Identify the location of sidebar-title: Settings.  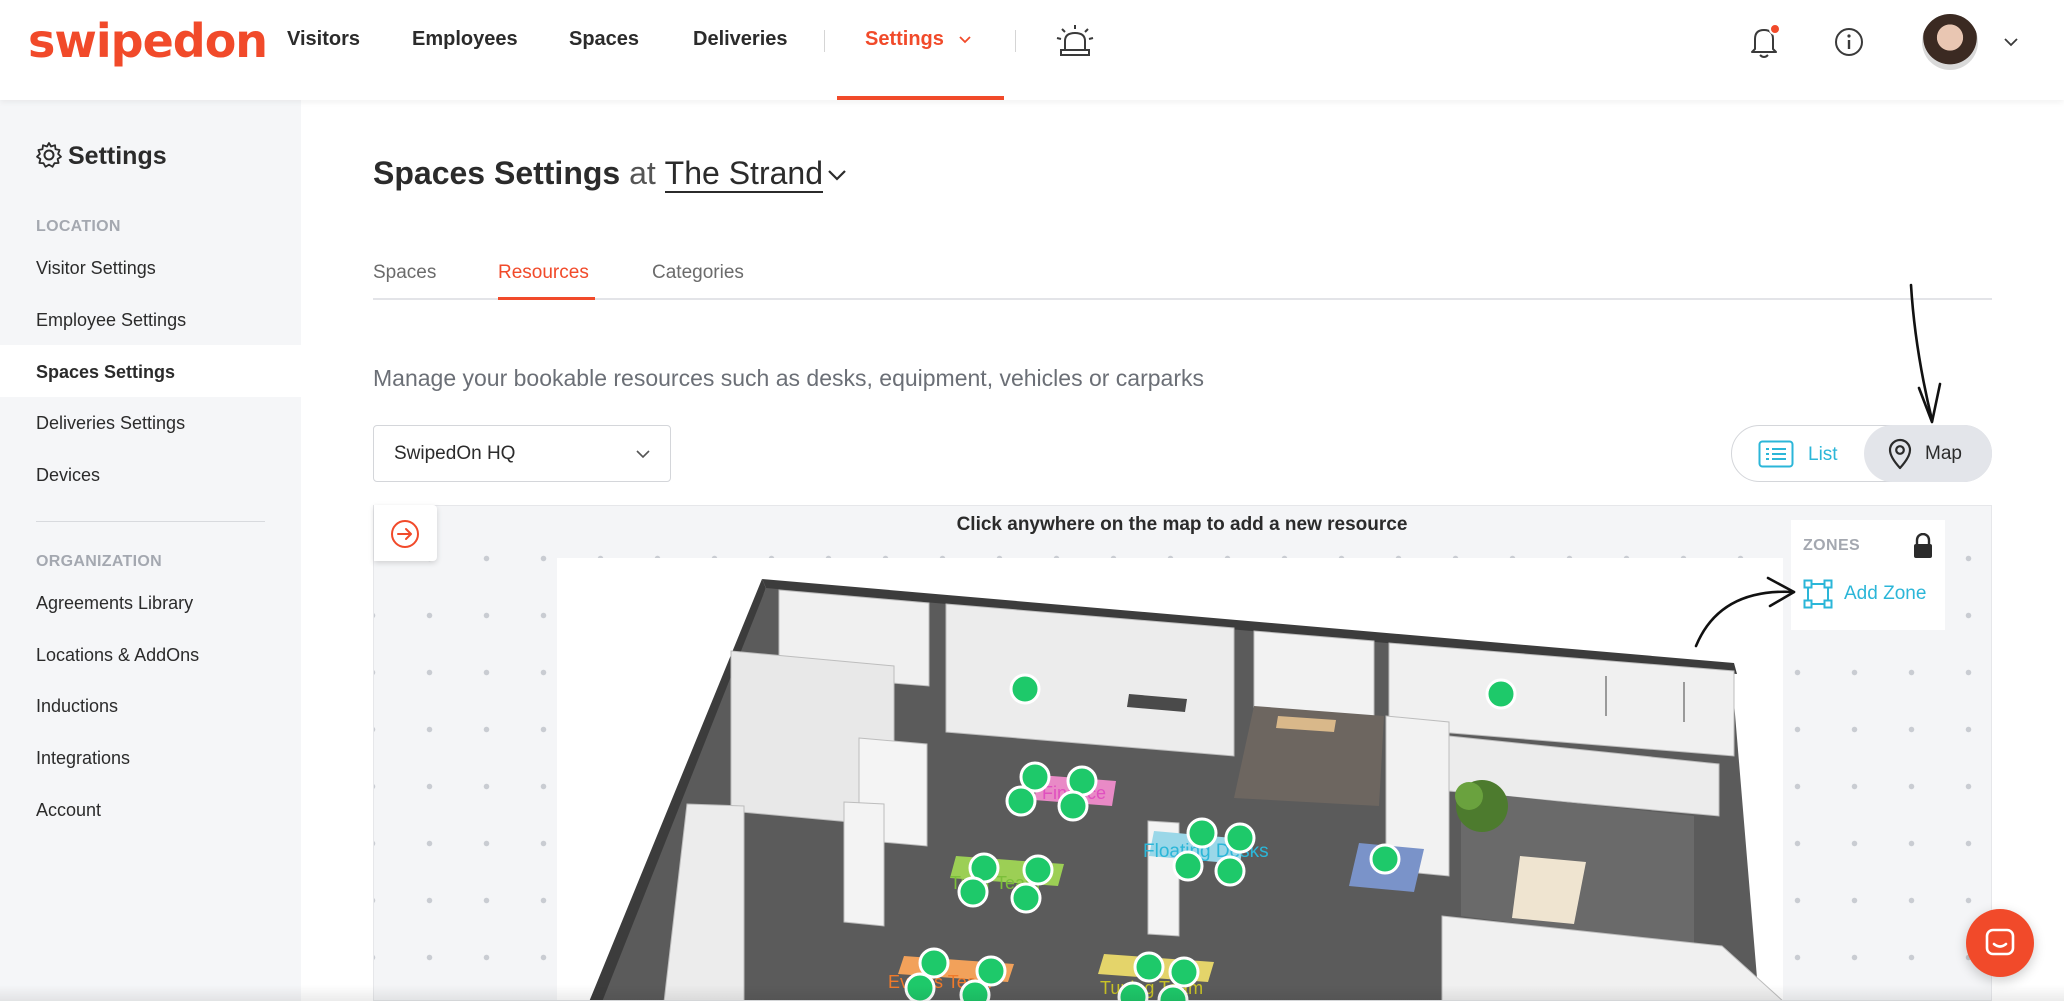
(117, 156).